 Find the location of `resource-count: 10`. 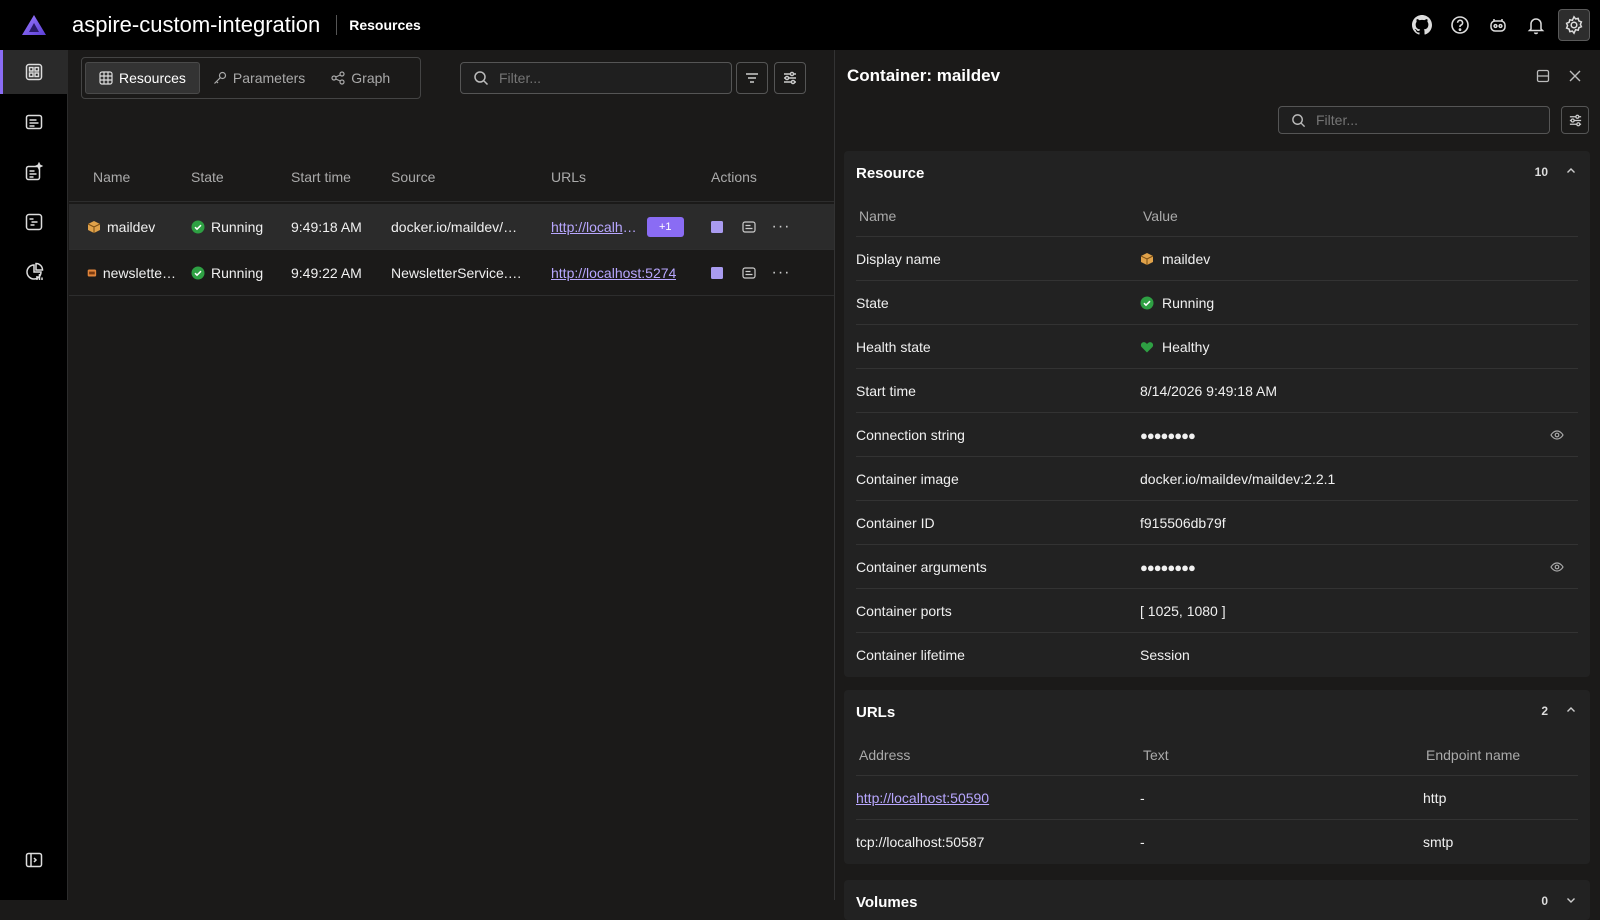

resource-count: 10 is located at coordinates (1541, 172).